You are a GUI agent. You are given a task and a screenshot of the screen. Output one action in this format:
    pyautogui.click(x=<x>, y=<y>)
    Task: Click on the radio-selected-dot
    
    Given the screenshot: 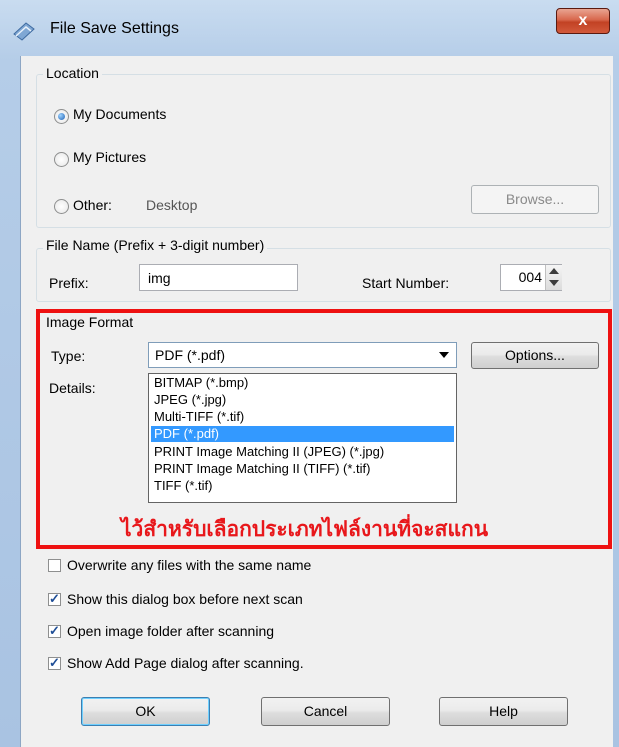 What is the action you would take?
    pyautogui.click(x=61, y=116)
    